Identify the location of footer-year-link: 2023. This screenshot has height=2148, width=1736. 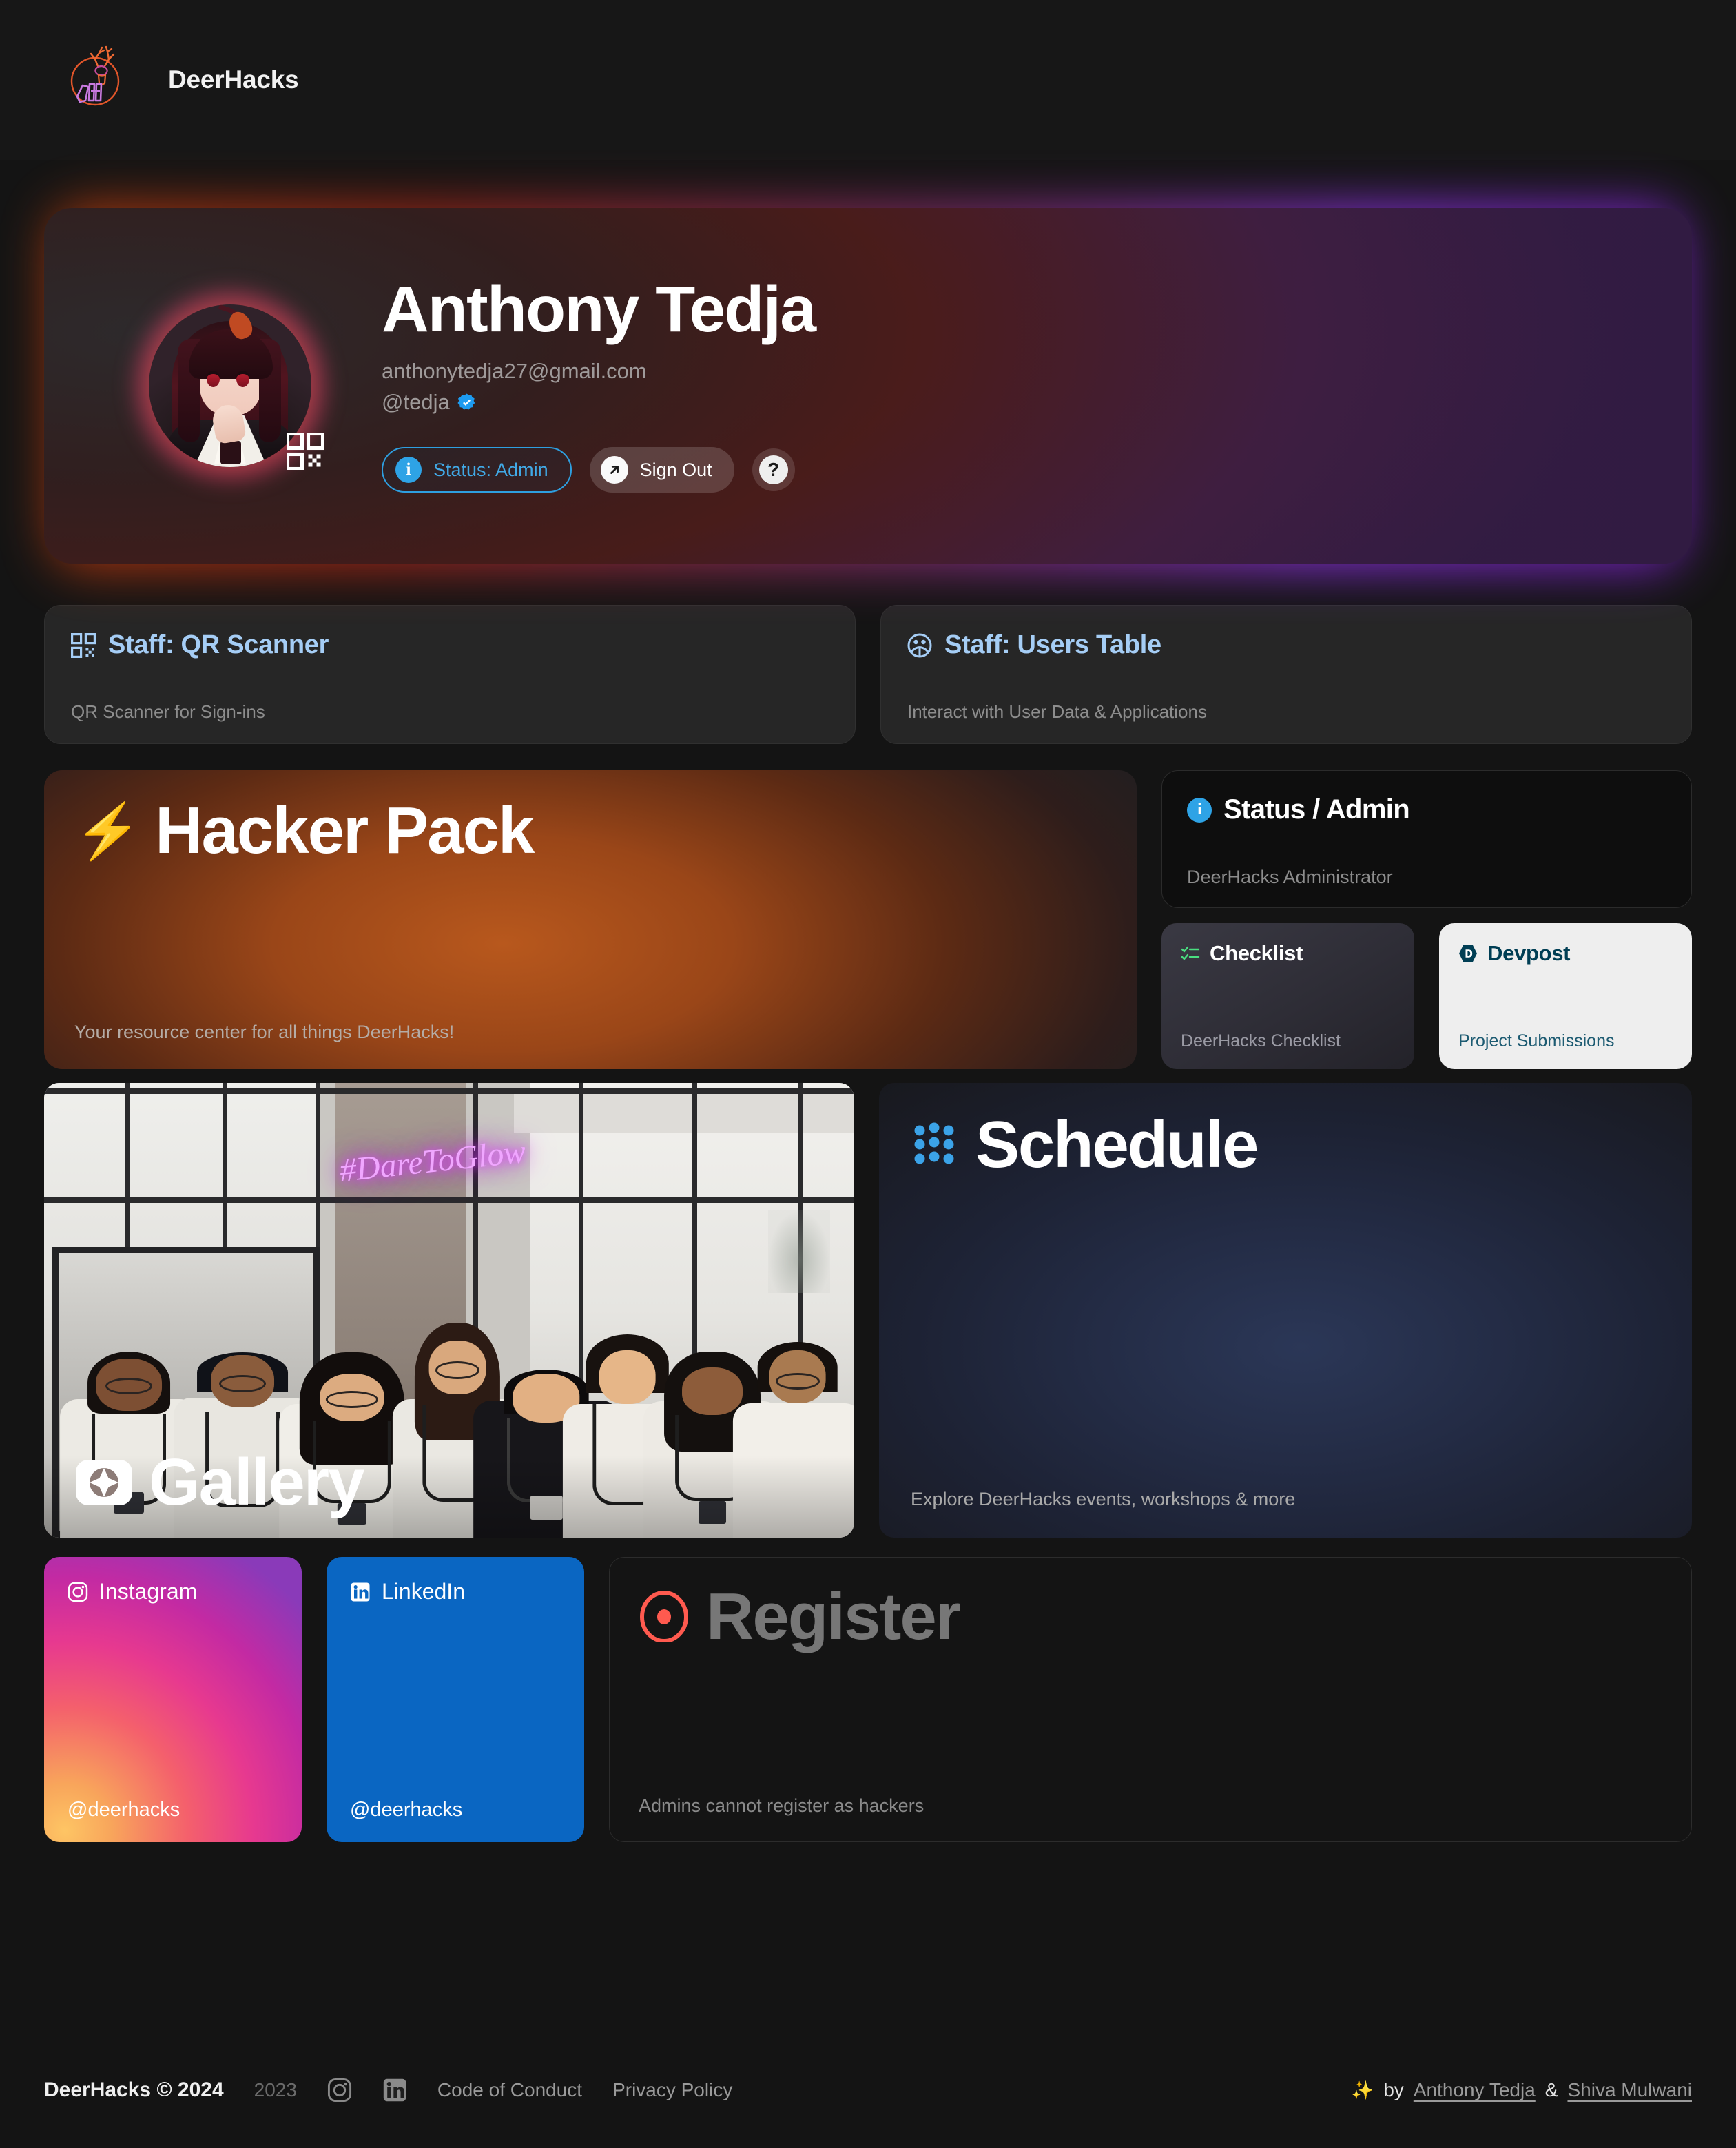
(275, 2090).